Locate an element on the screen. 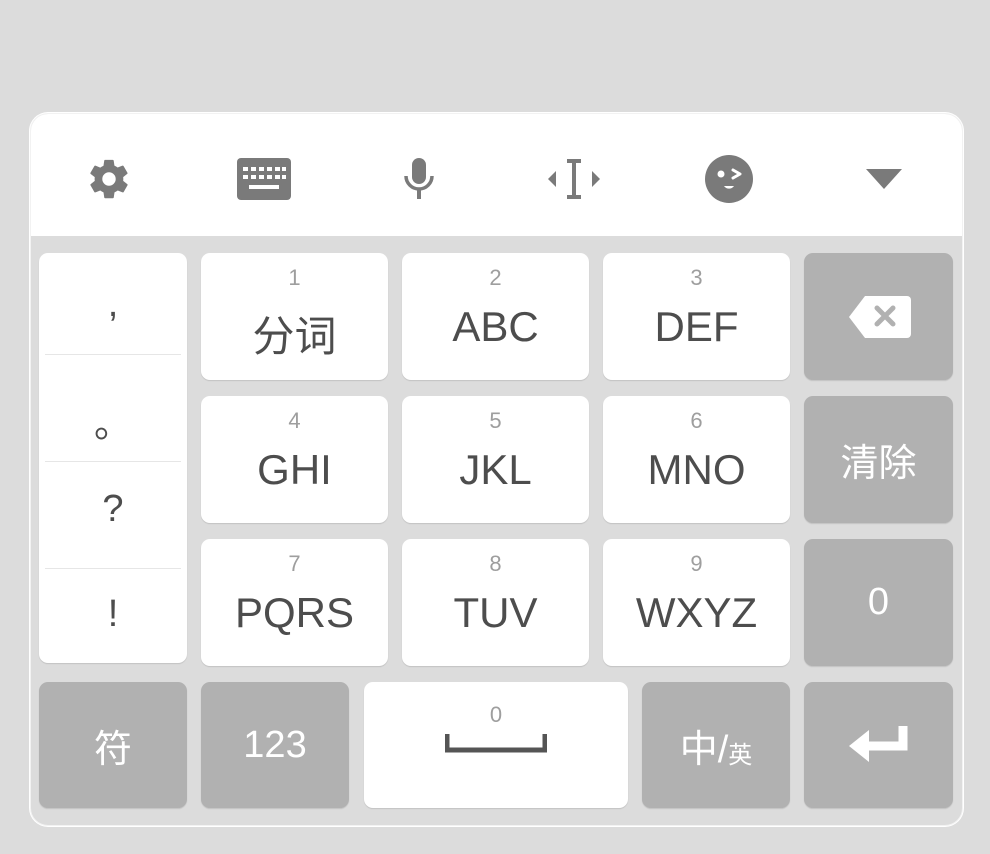  zero-key: 0 is located at coordinates (878, 602).